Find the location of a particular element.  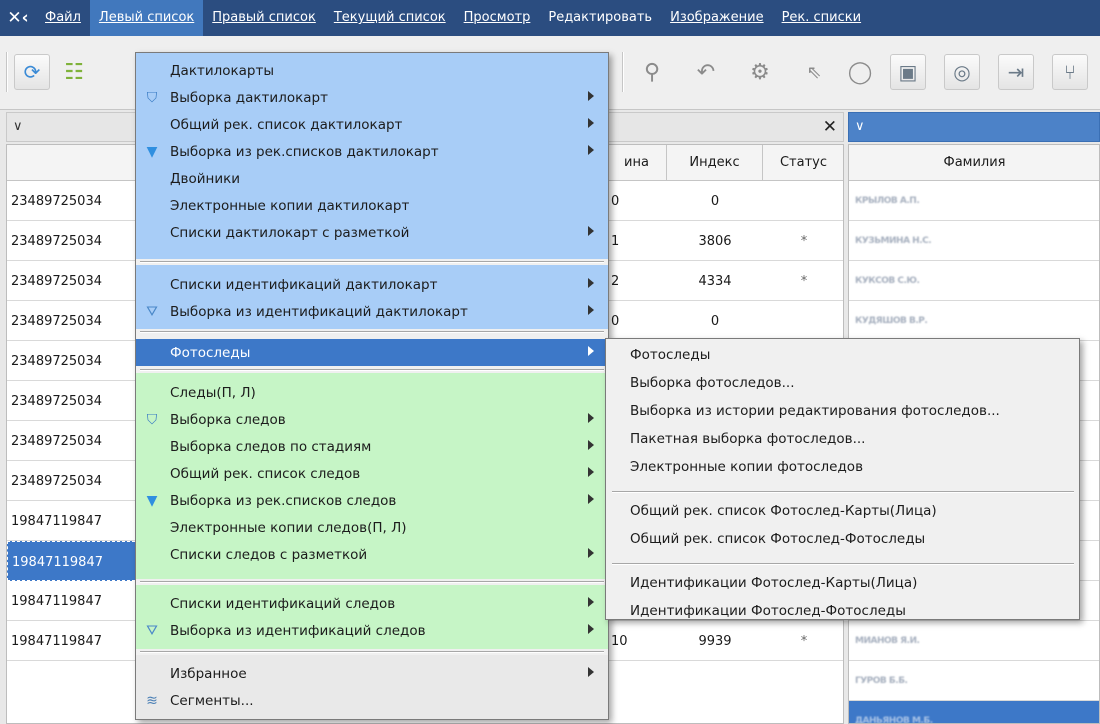

menu-file: Файл is located at coordinates (63, 18).